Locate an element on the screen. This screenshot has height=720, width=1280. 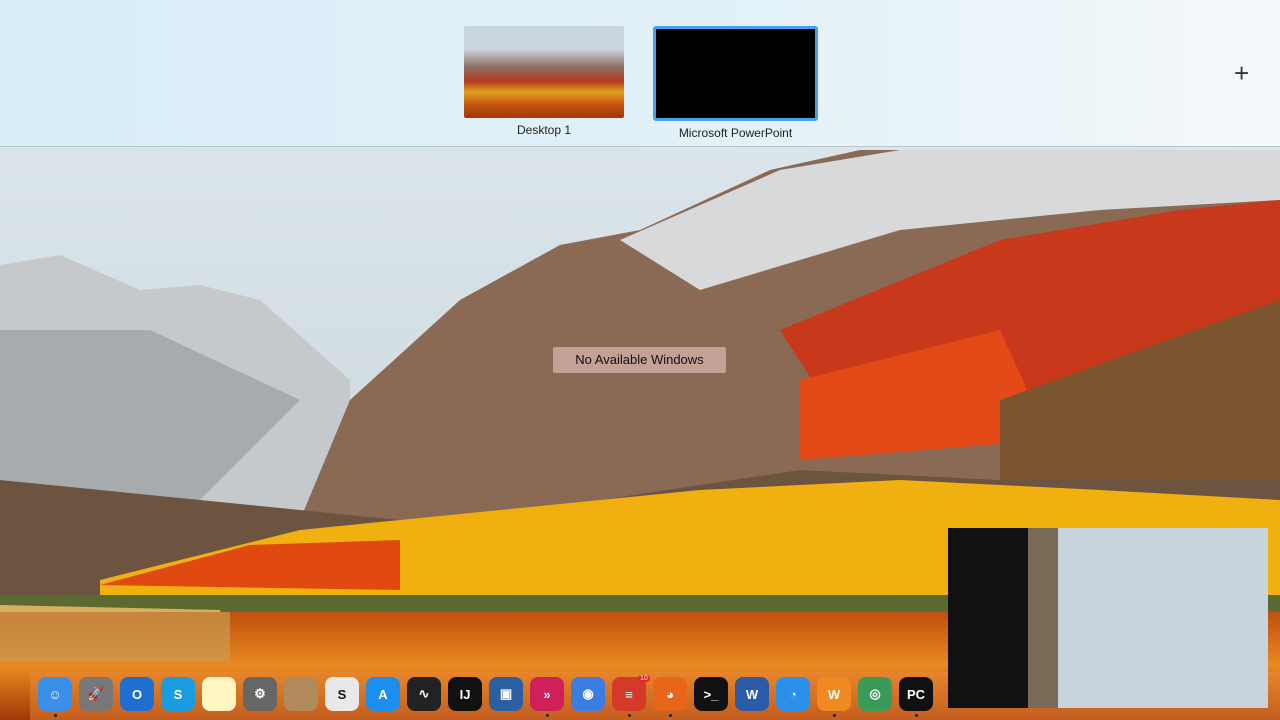
dock-item-slack: S is located at coordinates (342, 694).